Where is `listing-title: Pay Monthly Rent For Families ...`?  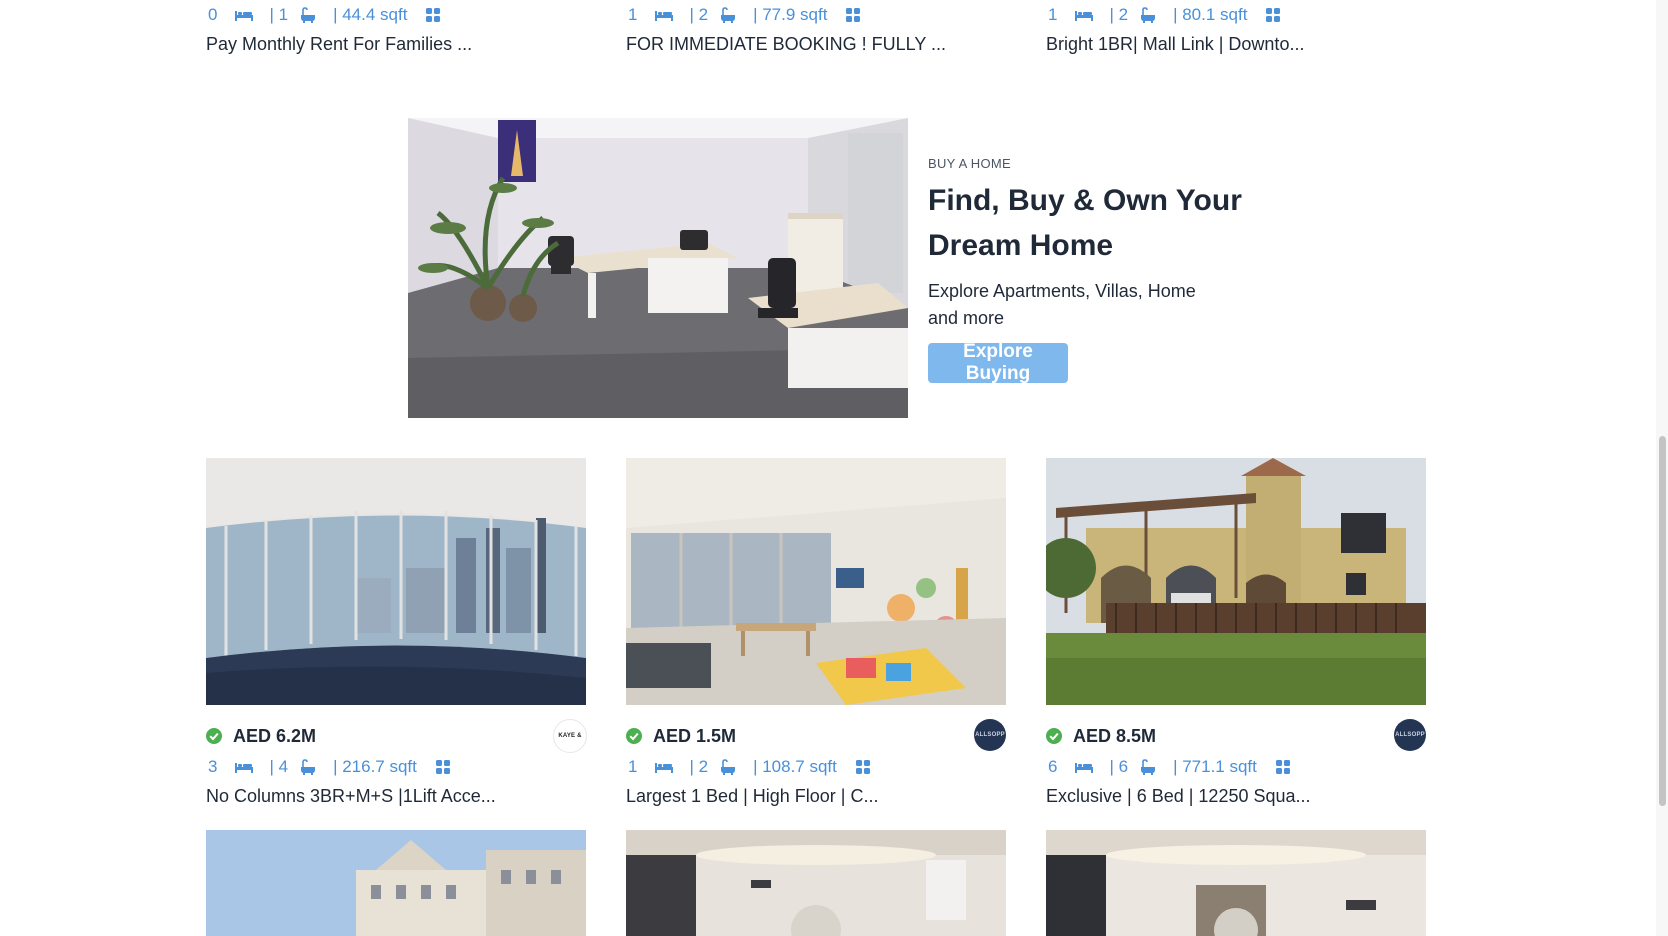 listing-title: Pay Monthly Rent For Families ... is located at coordinates (339, 44).